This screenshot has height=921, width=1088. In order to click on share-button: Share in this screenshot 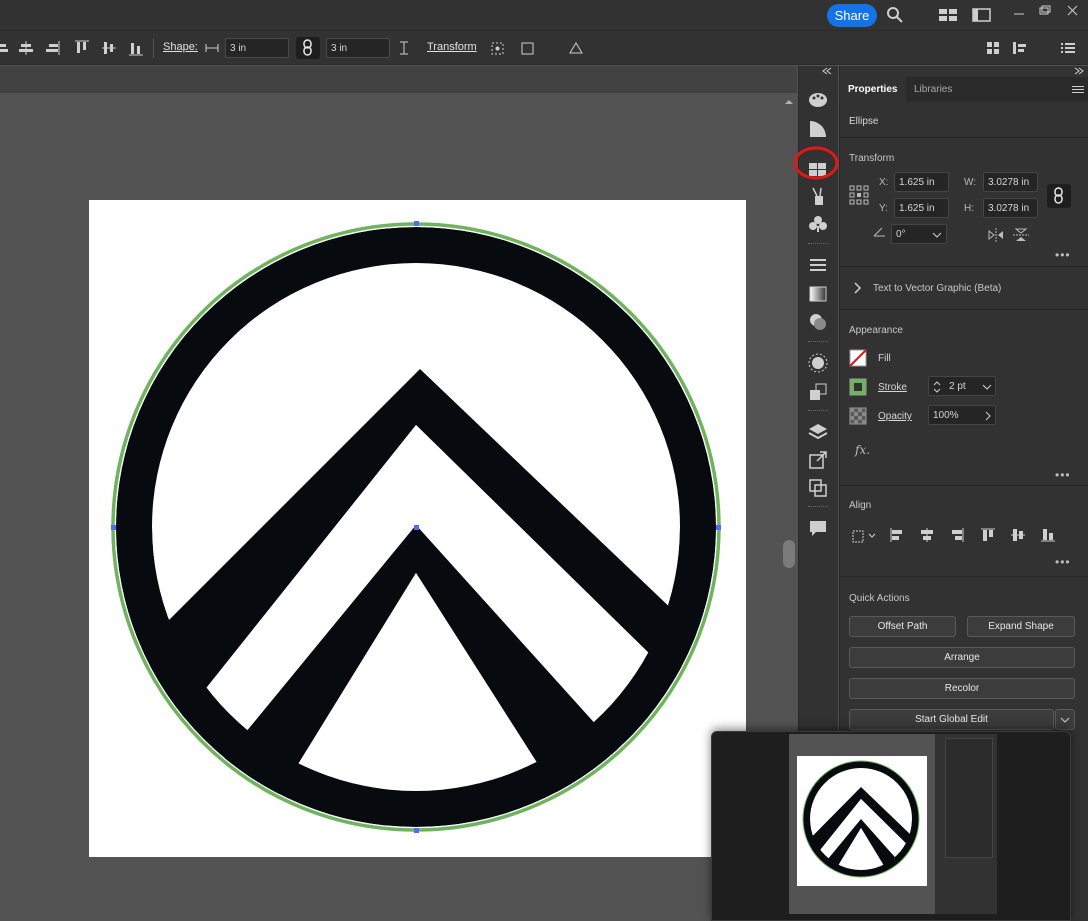, I will do `click(852, 15)`.